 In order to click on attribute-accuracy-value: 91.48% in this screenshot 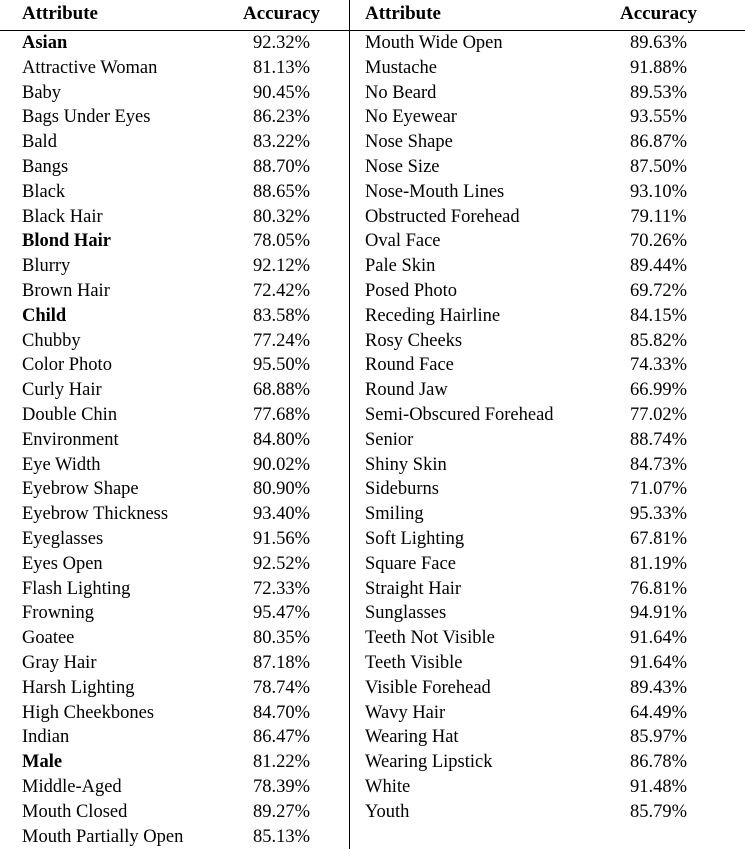, I will do `click(658, 786)`.